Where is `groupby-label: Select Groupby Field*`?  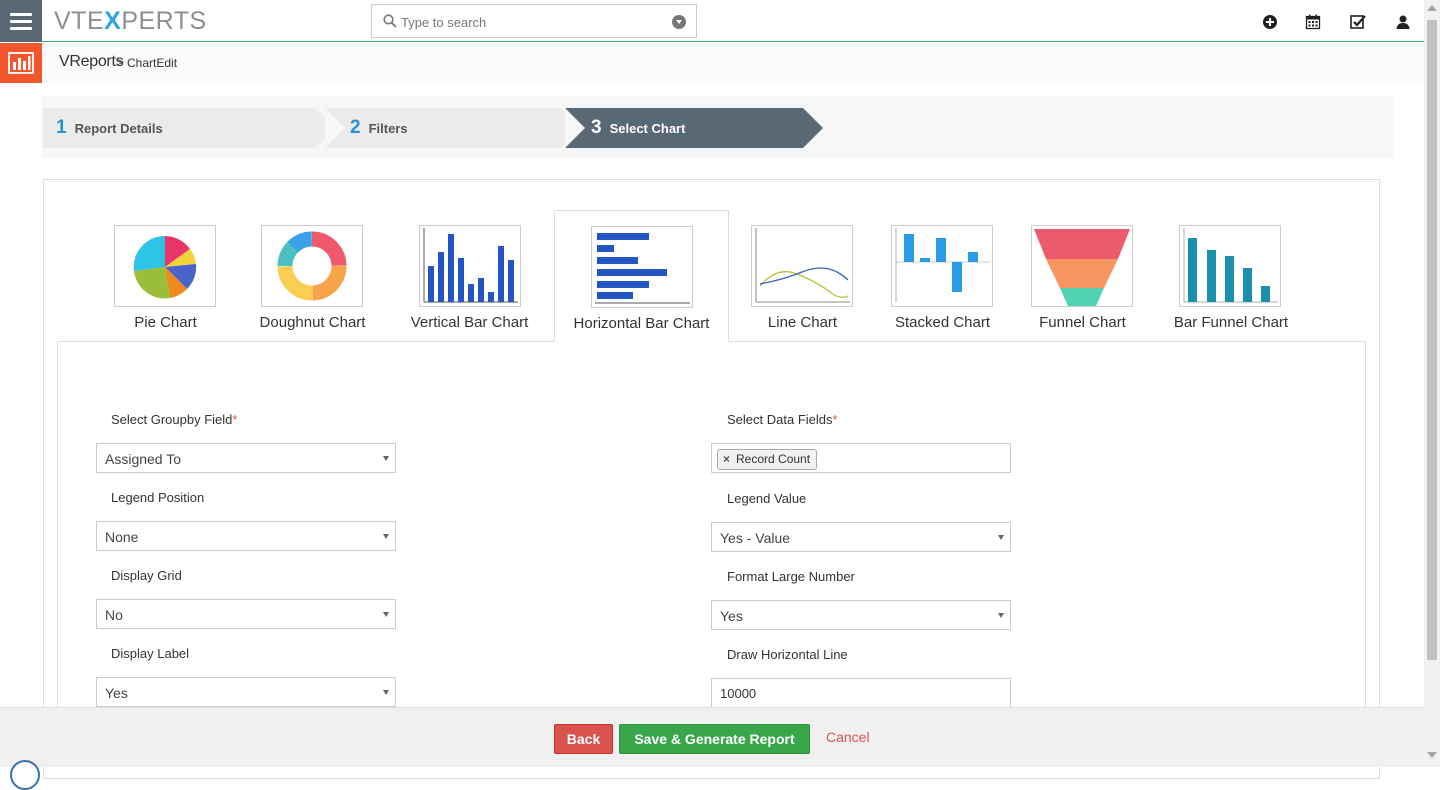
groupby-label: Select Groupby Field* is located at coordinates (174, 419).